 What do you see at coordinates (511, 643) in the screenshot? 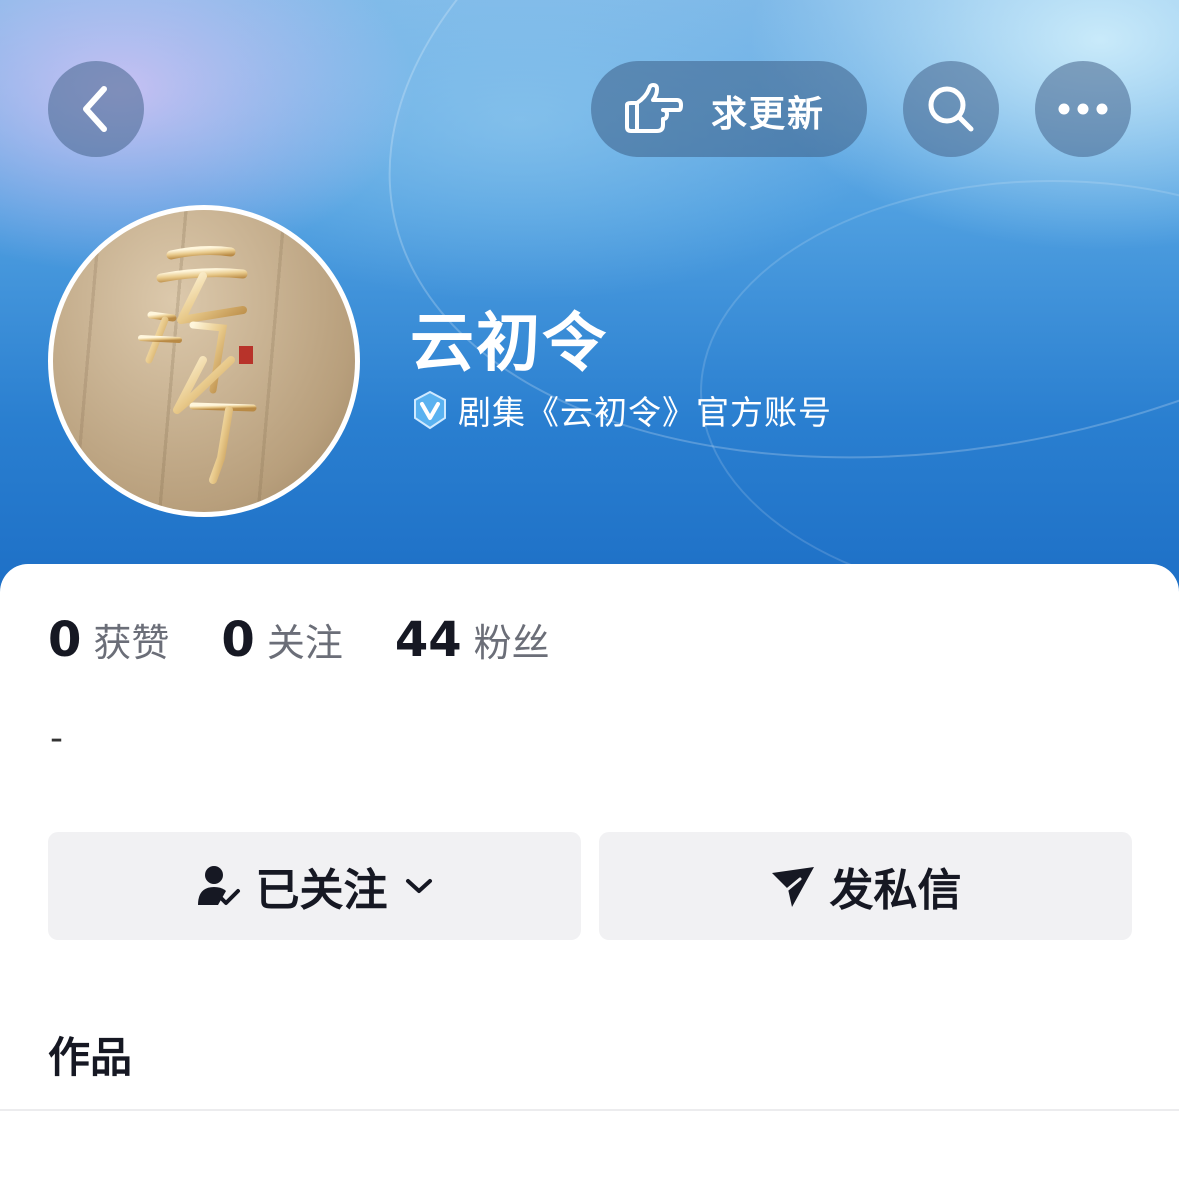
I see `stat-followers-label: 粉丝` at bounding box center [511, 643].